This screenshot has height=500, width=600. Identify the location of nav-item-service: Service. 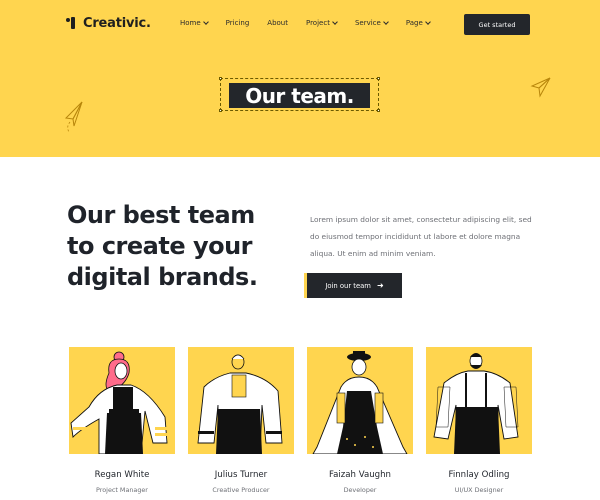
(371, 23).